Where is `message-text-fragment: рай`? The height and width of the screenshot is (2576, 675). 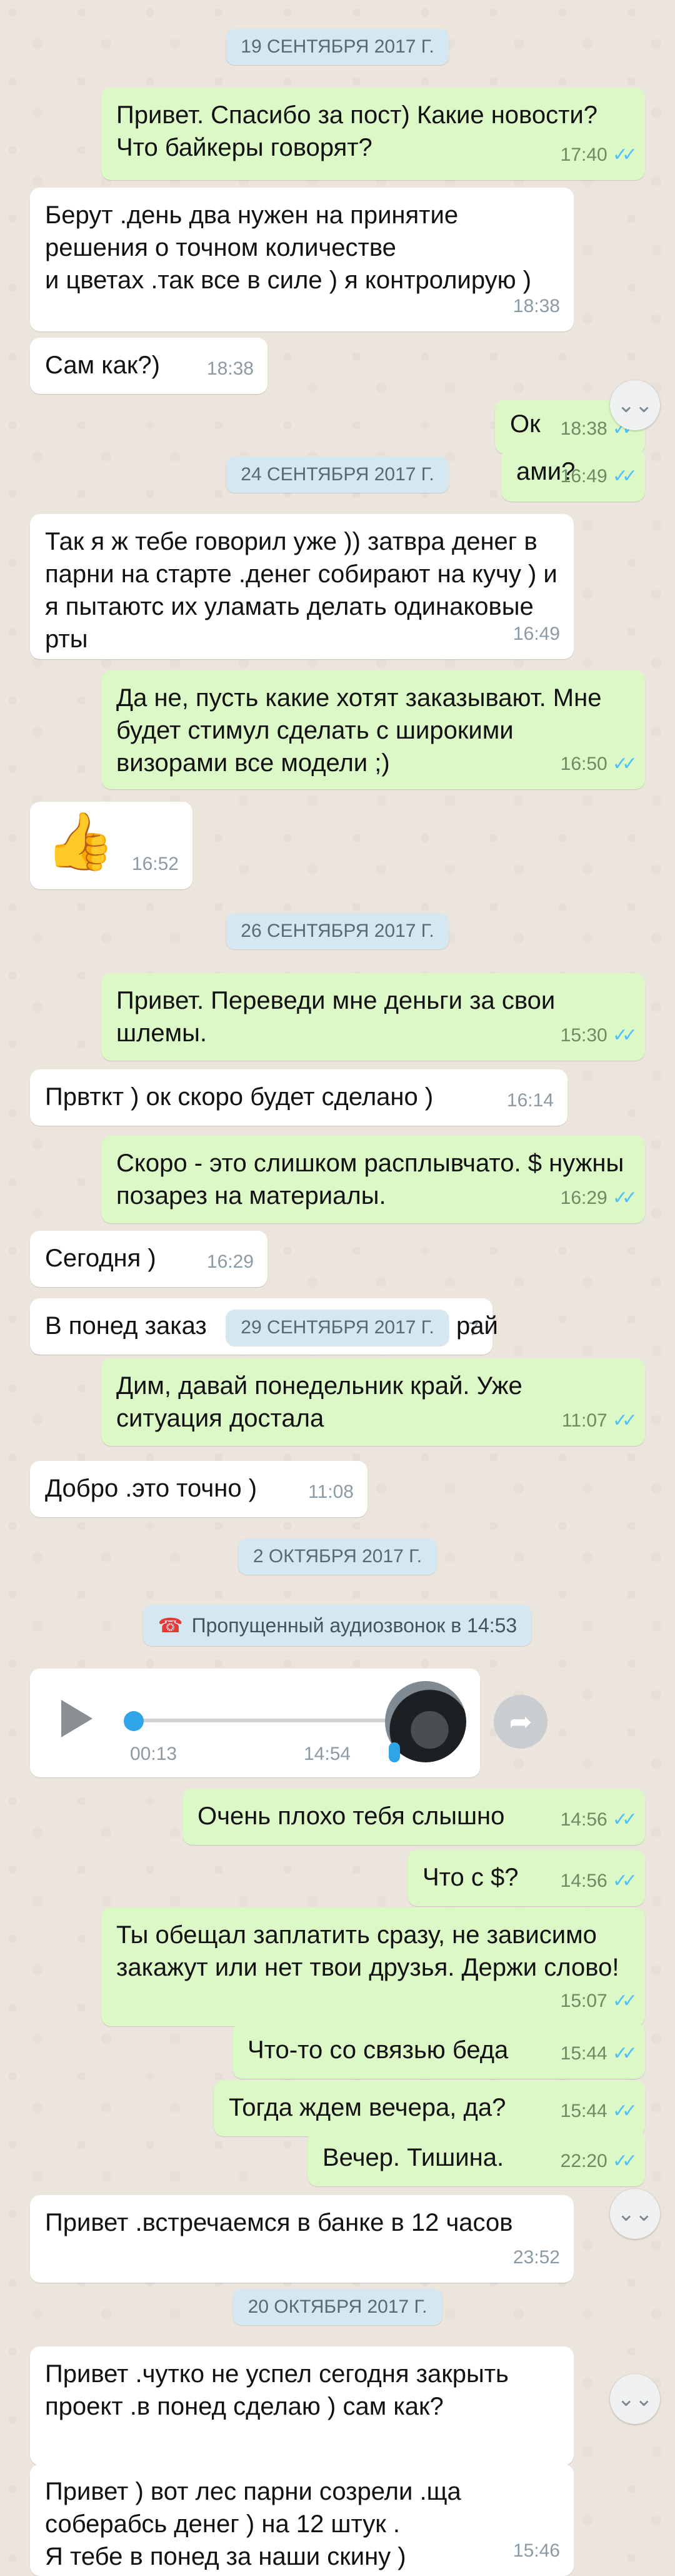
message-text-fragment: рай is located at coordinates (477, 1326).